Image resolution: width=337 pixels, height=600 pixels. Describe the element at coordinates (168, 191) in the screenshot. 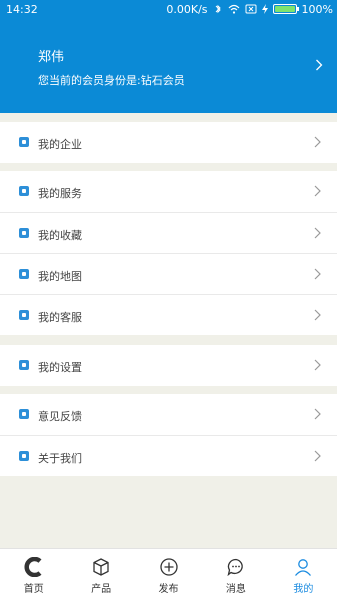

I see `menu-item-service: 我的服务` at that location.